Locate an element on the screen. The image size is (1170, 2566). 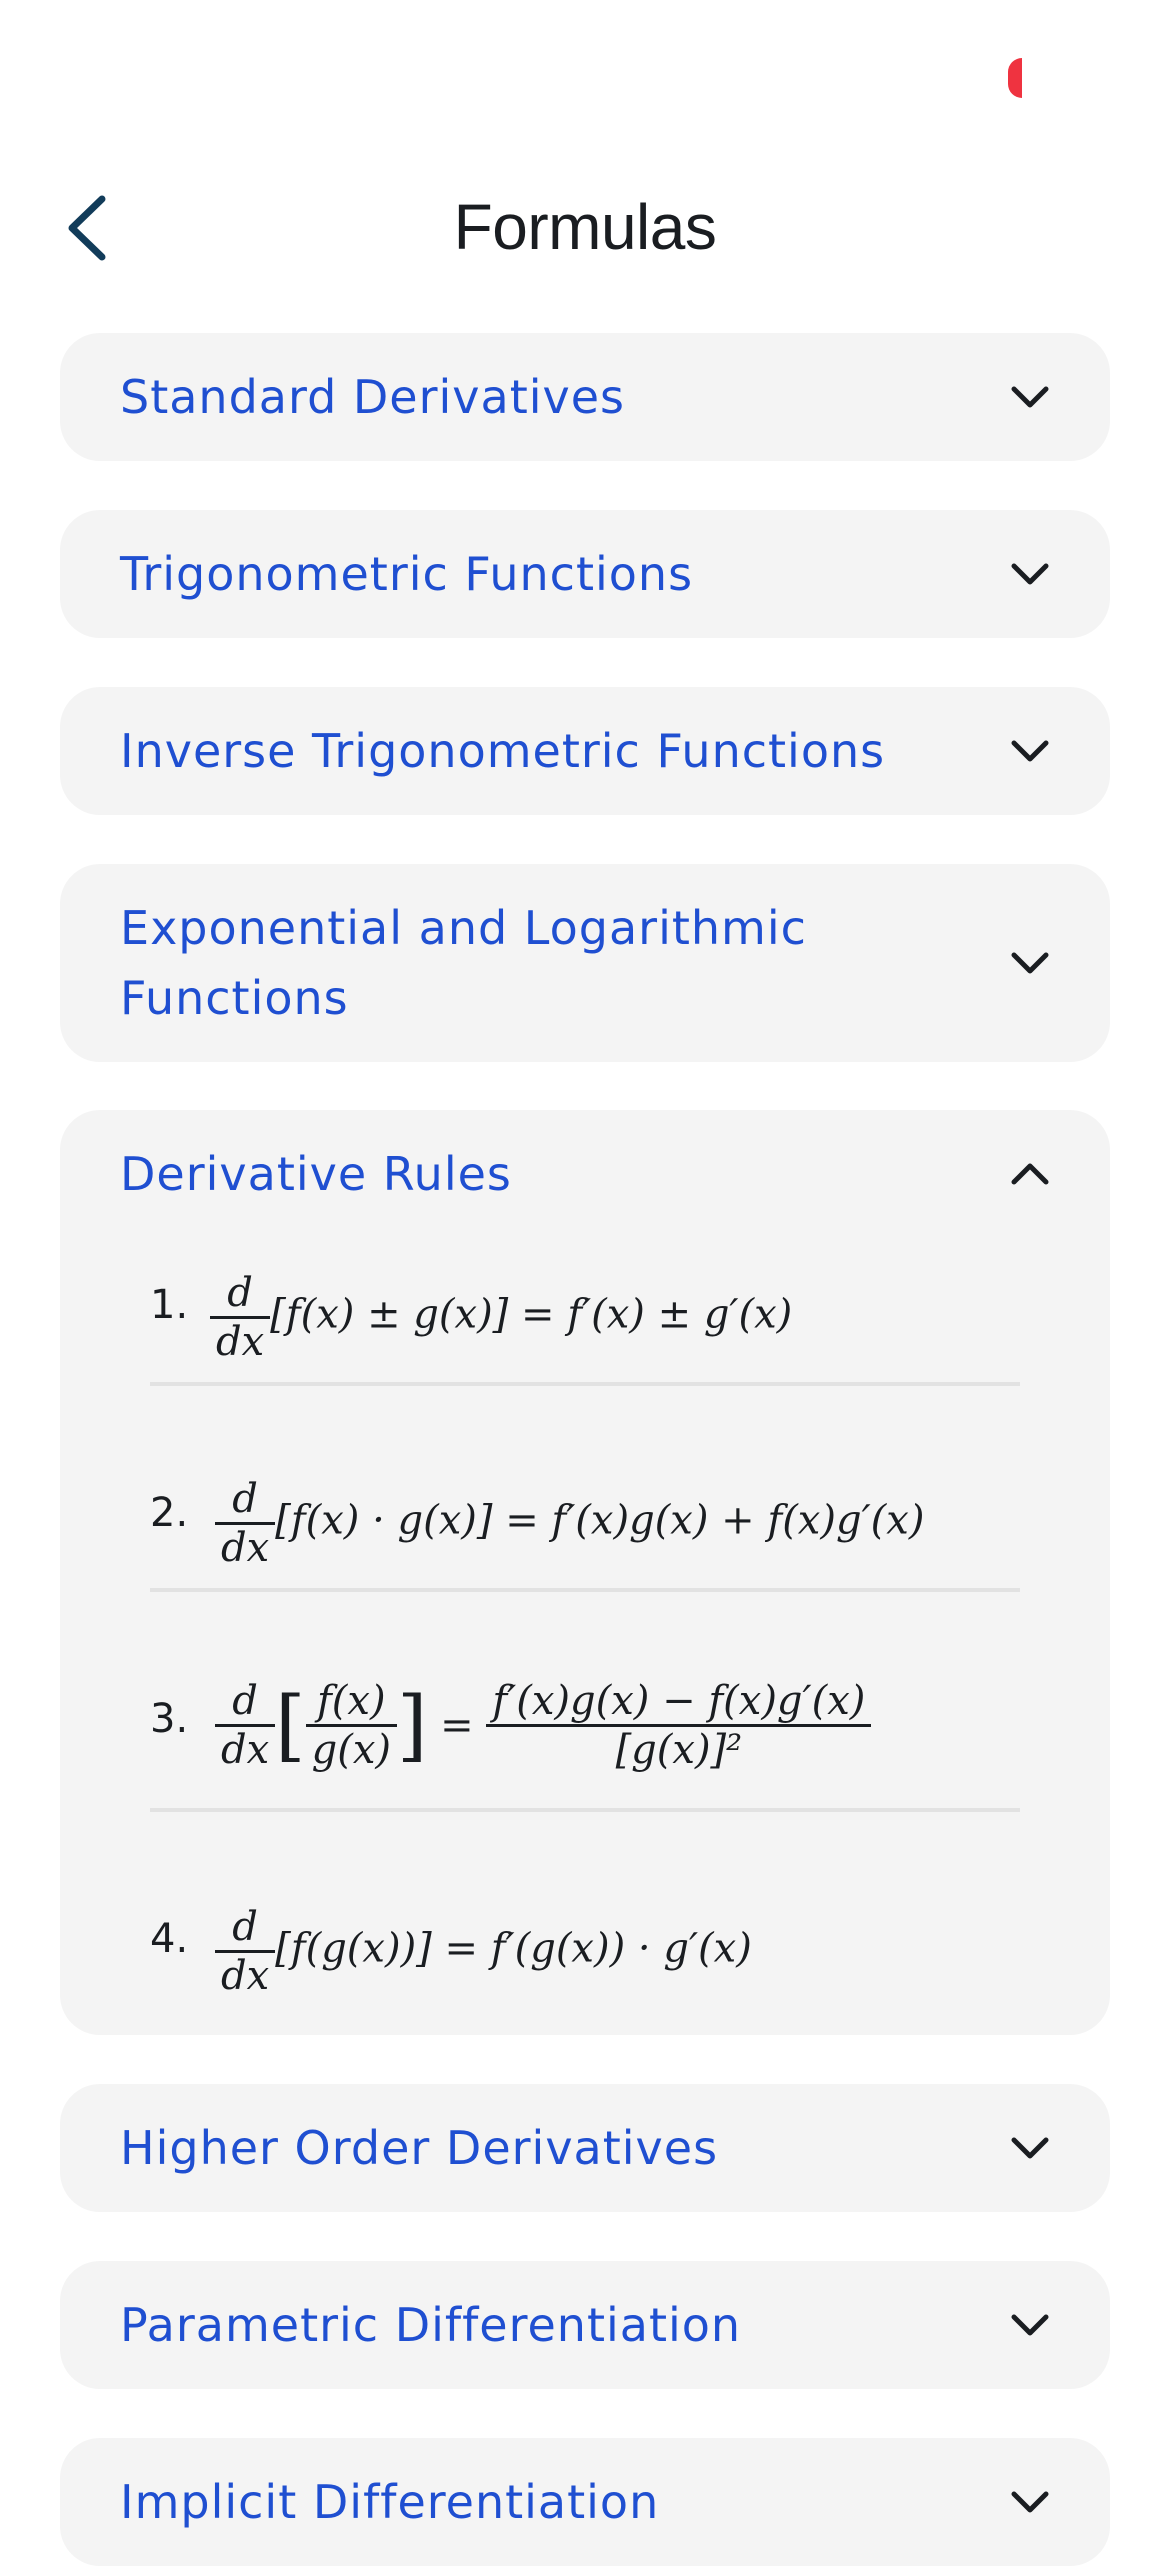
section-inverse-trigonometric-functions: Inverse Trigonometric Functions is located at coordinates (585, 751).